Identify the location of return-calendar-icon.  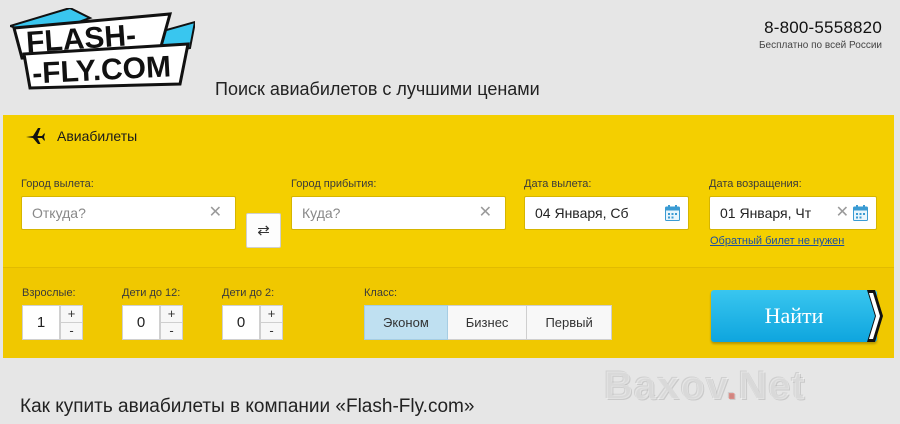
(860, 213).